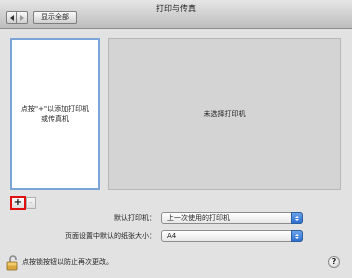  I want to click on chevron-right-icon, so click(22, 17).